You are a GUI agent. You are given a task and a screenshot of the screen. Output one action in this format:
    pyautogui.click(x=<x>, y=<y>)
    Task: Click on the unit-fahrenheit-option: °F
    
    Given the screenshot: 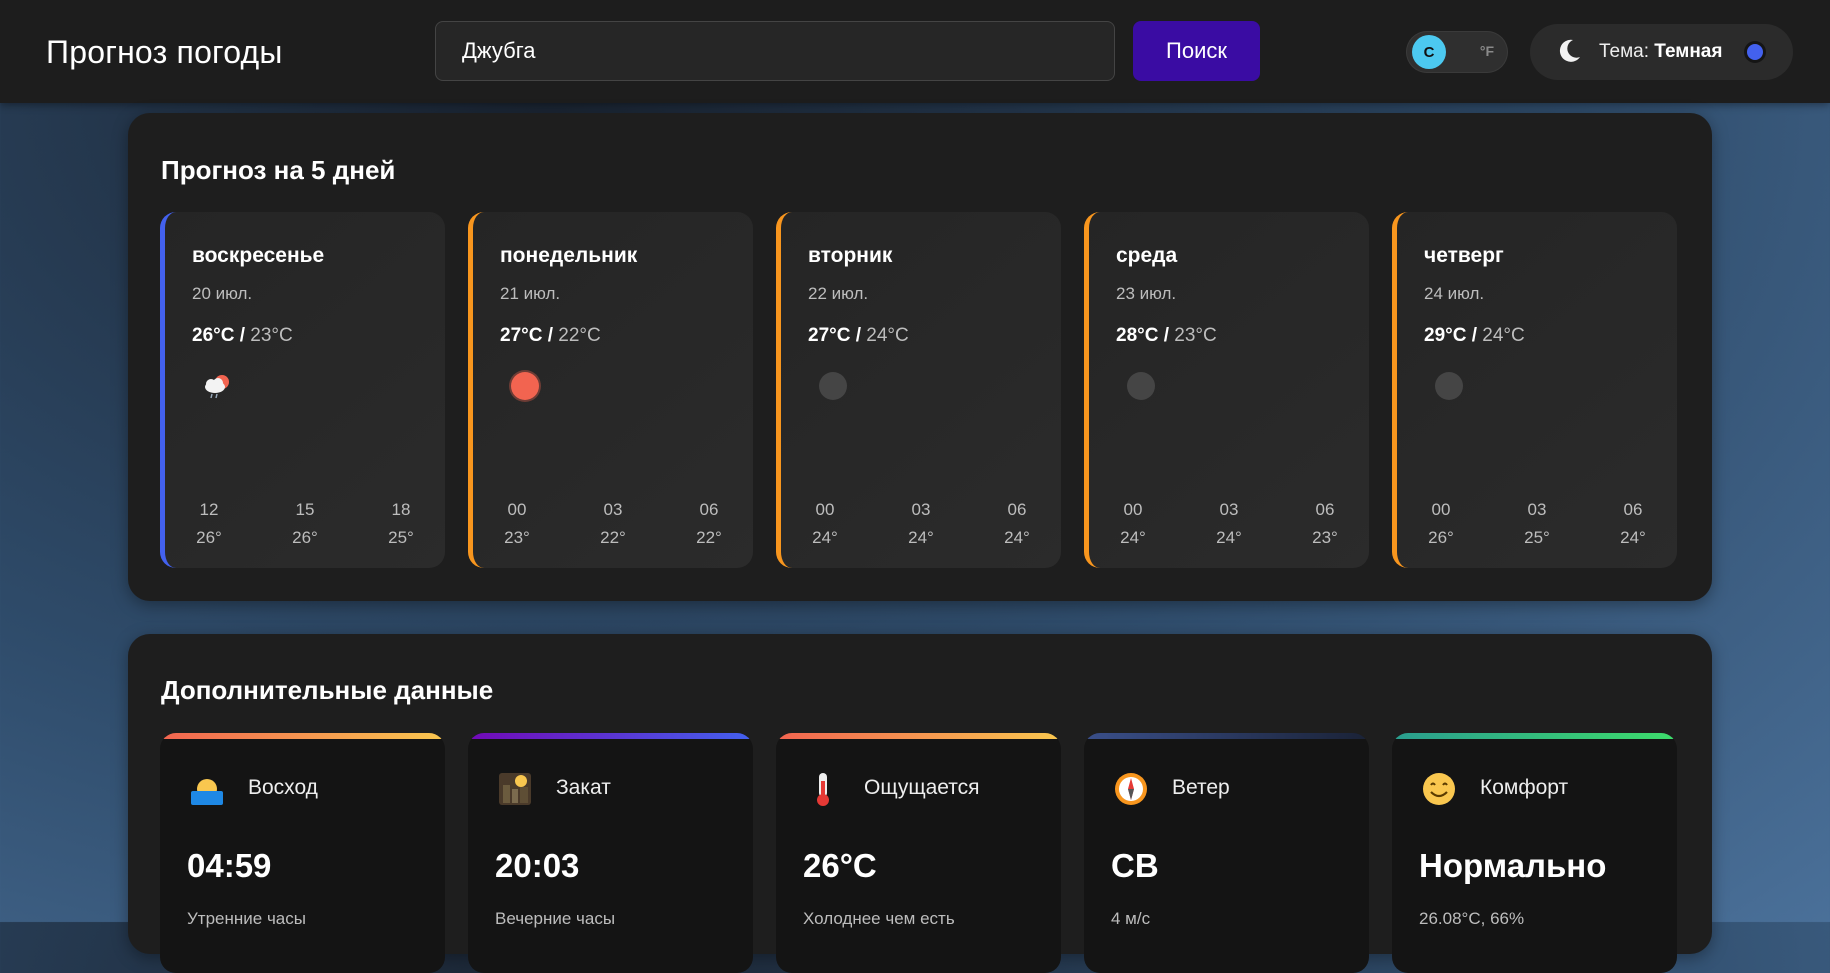 What is the action you would take?
    pyautogui.click(x=1487, y=51)
    